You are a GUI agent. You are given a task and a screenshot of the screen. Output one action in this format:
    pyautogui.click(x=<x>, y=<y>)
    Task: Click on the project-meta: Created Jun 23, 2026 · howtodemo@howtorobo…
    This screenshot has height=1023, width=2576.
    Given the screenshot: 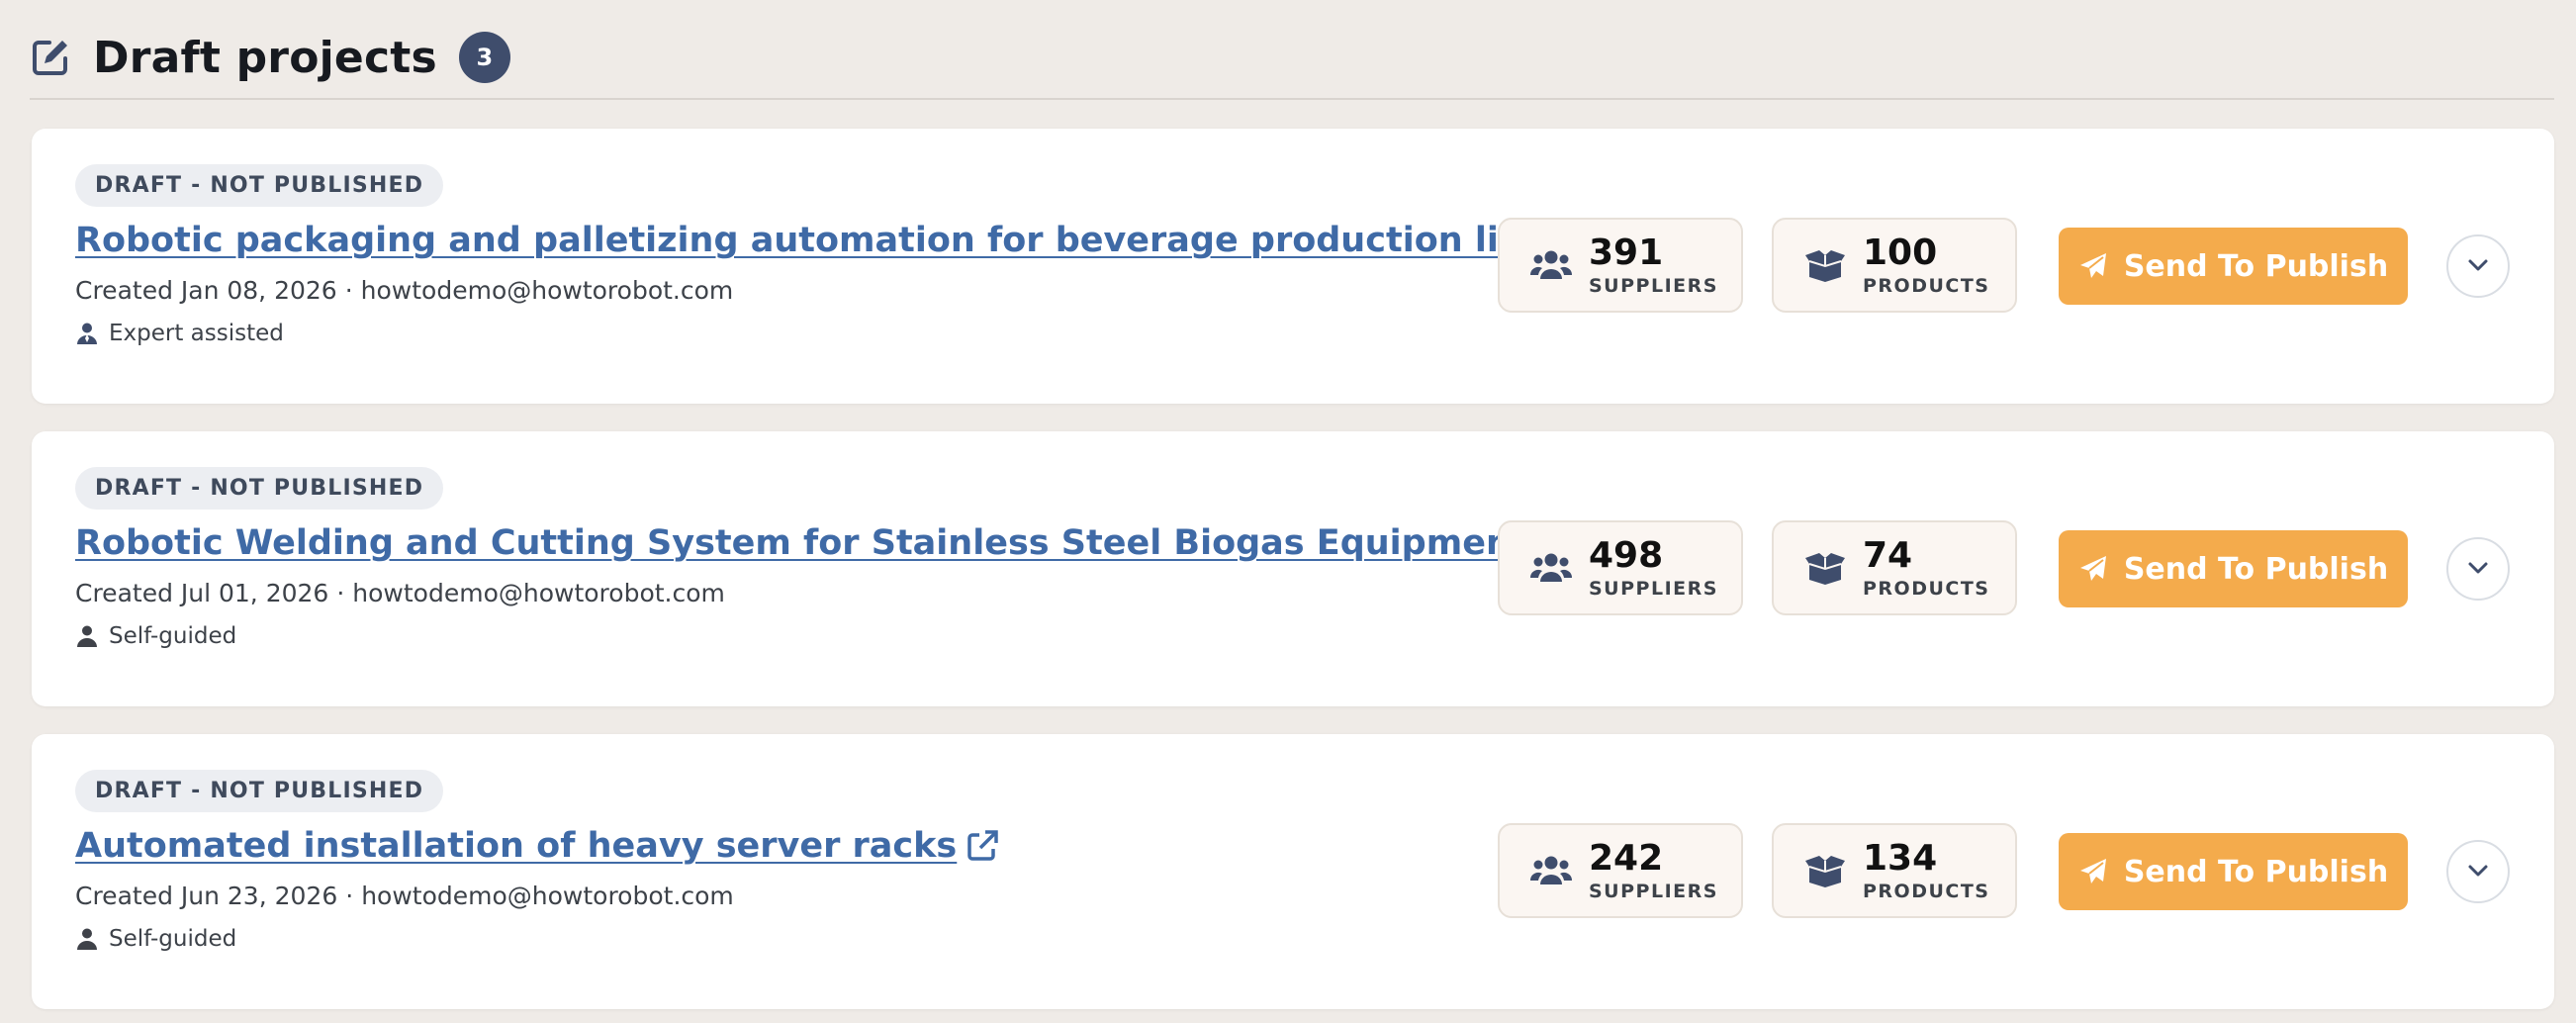 What is the action you would take?
    pyautogui.click(x=405, y=896)
    